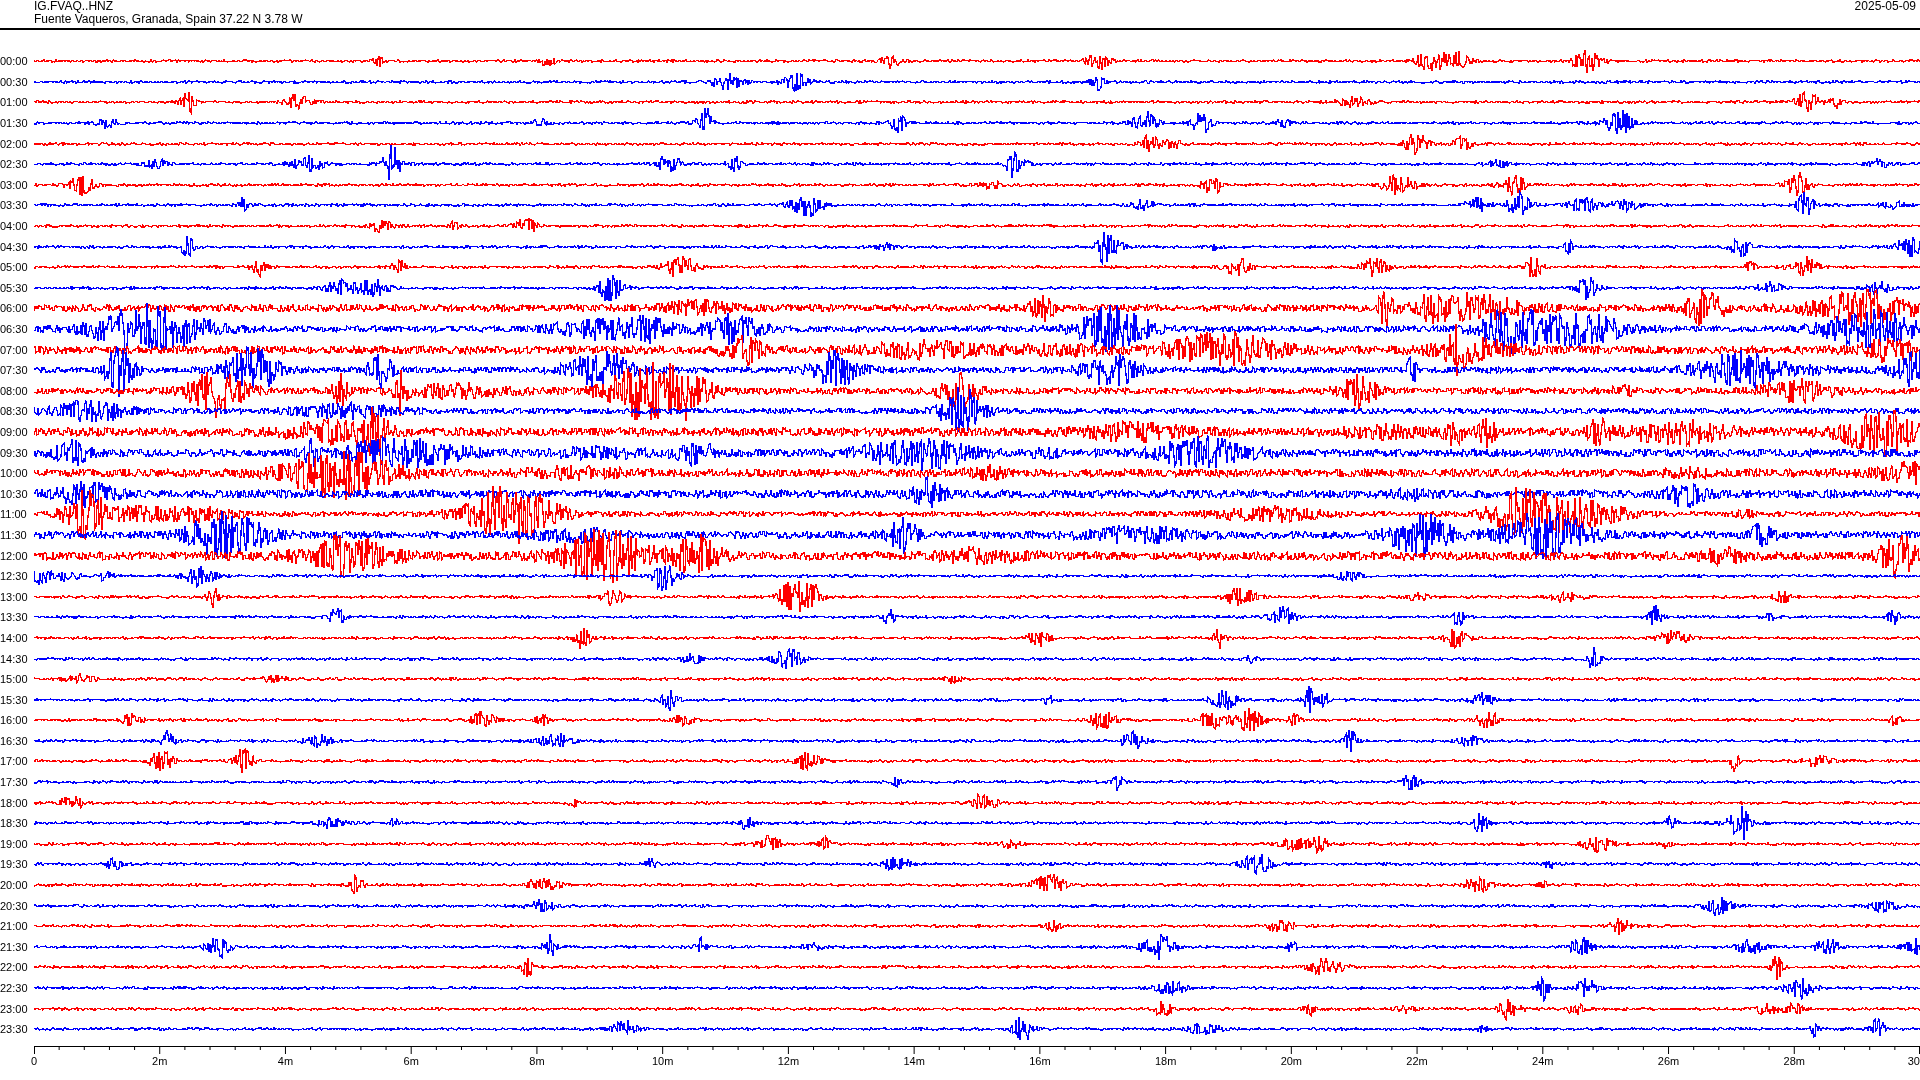  I want to click on time-label: 15:00, so click(14, 679).